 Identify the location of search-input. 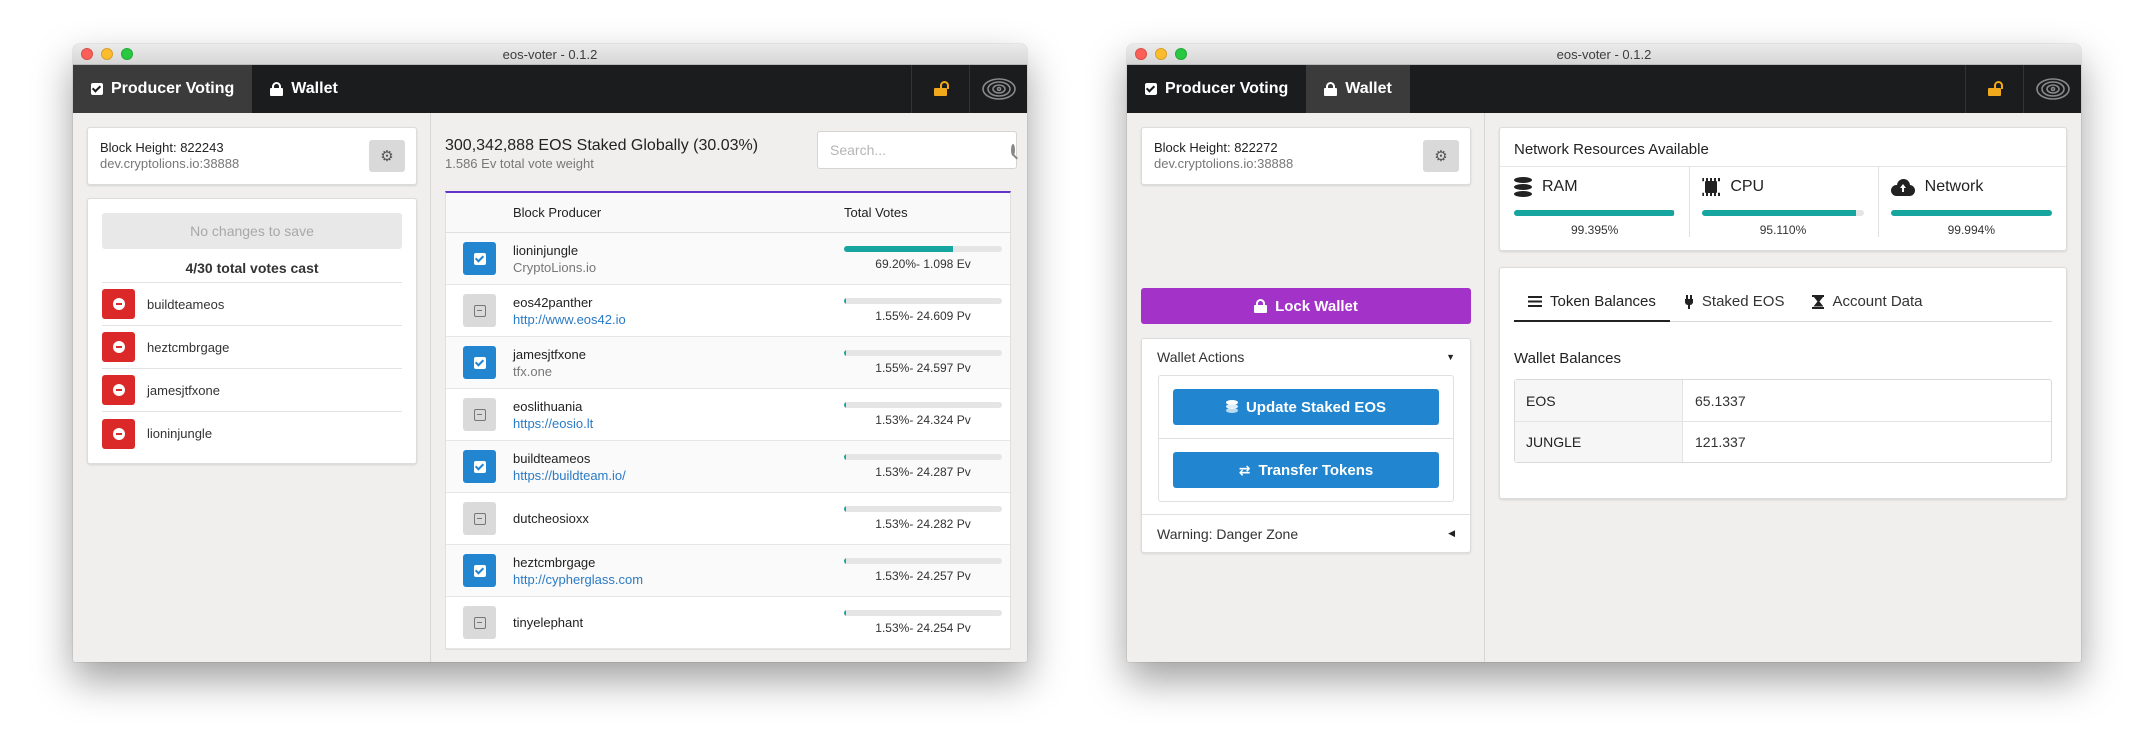
(920, 150).